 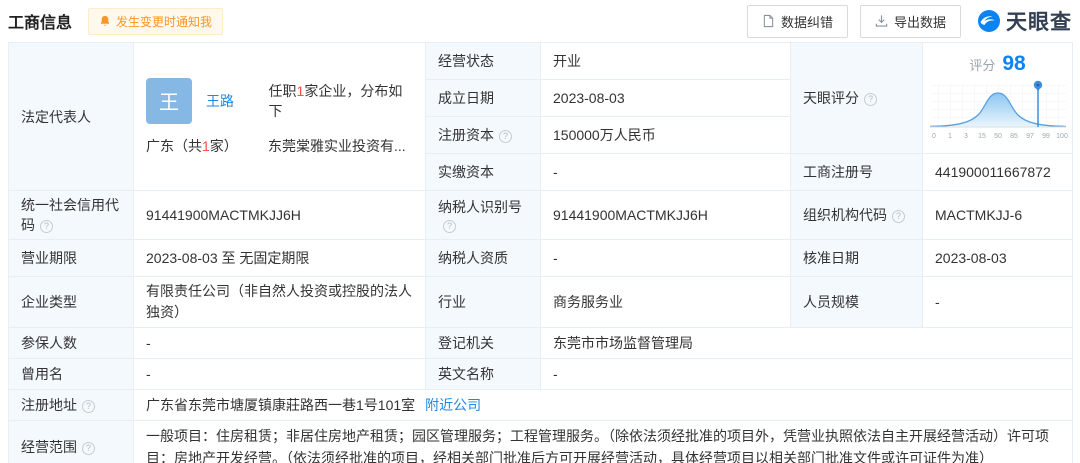 I want to click on legal-rep-tenure: 任职1家企业，分布如下, so click(x=341, y=101).